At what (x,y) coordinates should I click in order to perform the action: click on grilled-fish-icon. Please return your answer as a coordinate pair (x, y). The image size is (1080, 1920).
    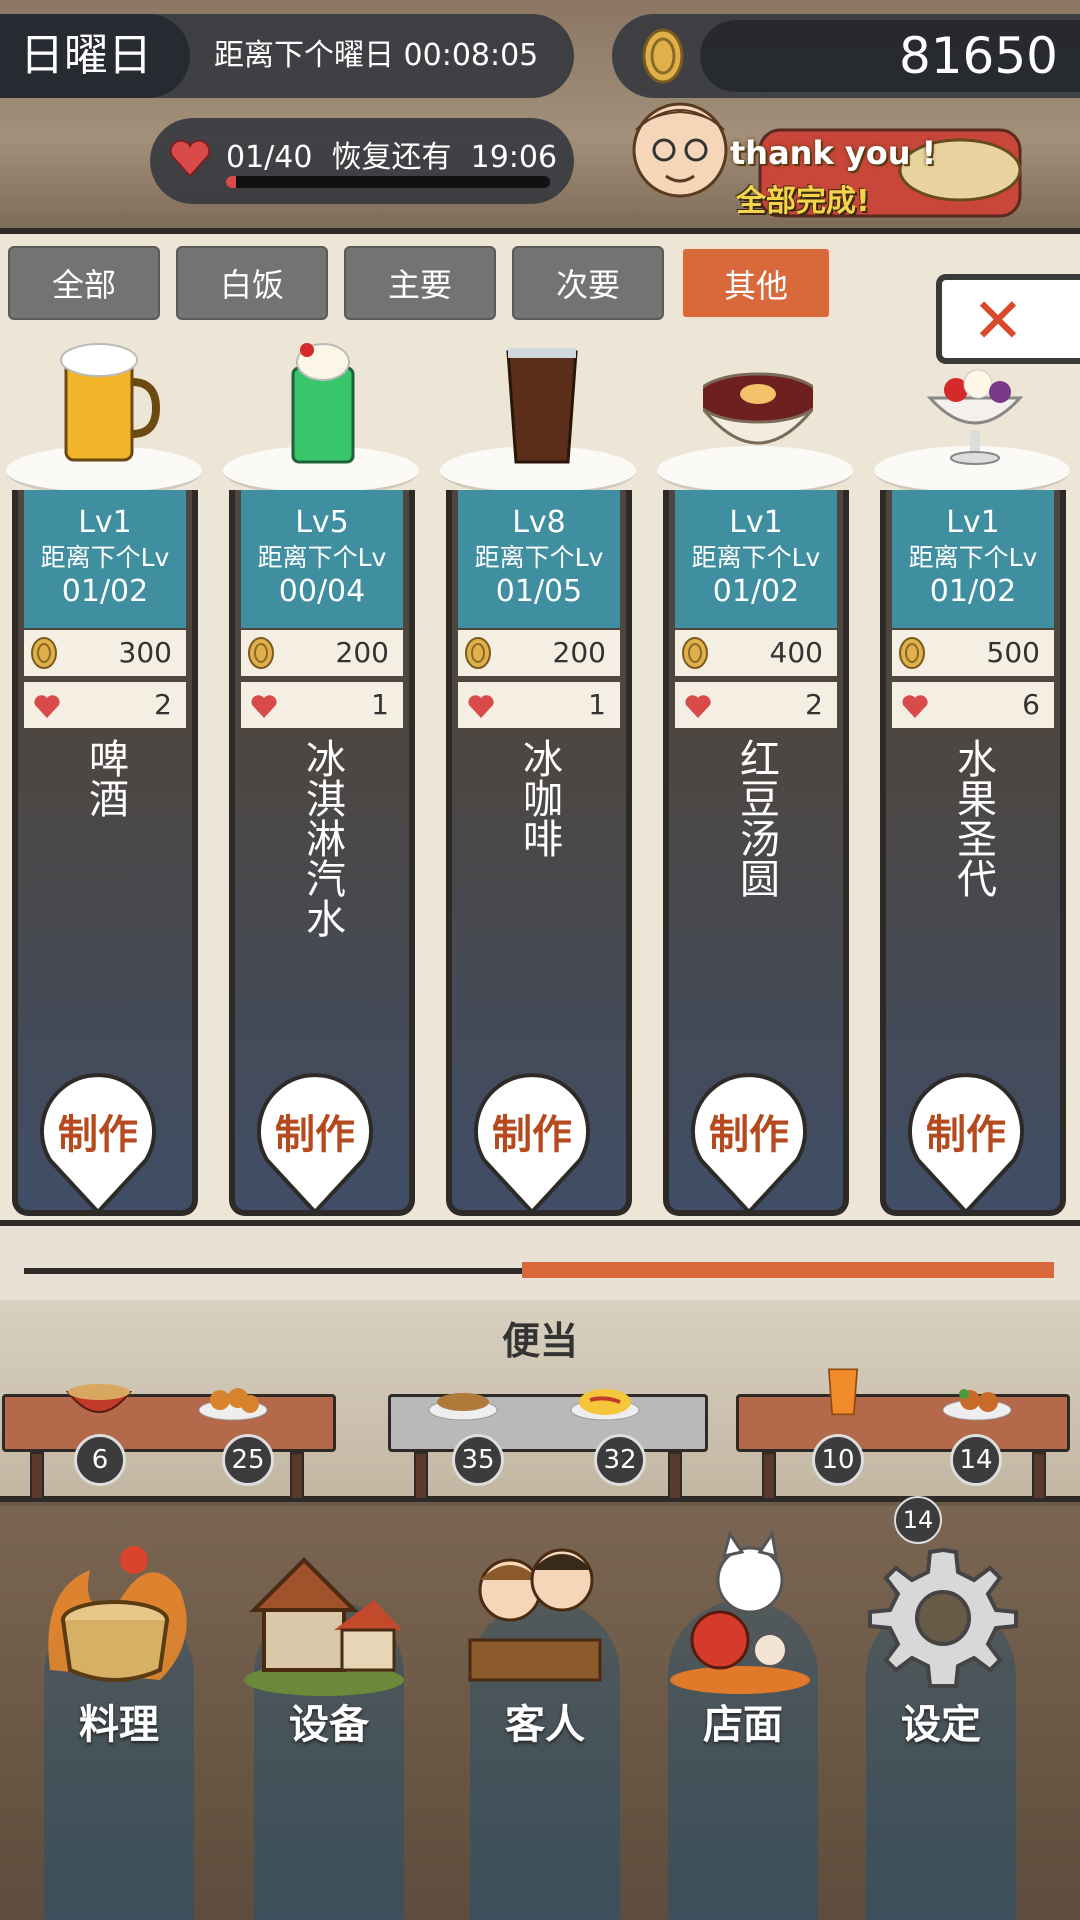
    Looking at the image, I should click on (463, 1401).